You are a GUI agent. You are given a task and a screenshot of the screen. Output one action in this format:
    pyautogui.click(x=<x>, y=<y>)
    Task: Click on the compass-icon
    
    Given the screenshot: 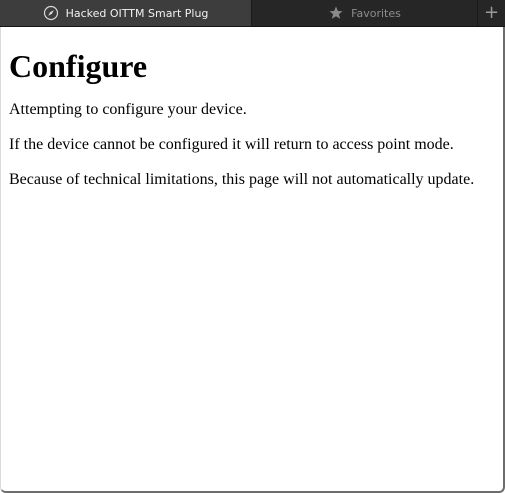 What is the action you would take?
    pyautogui.click(x=51, y=13)
    